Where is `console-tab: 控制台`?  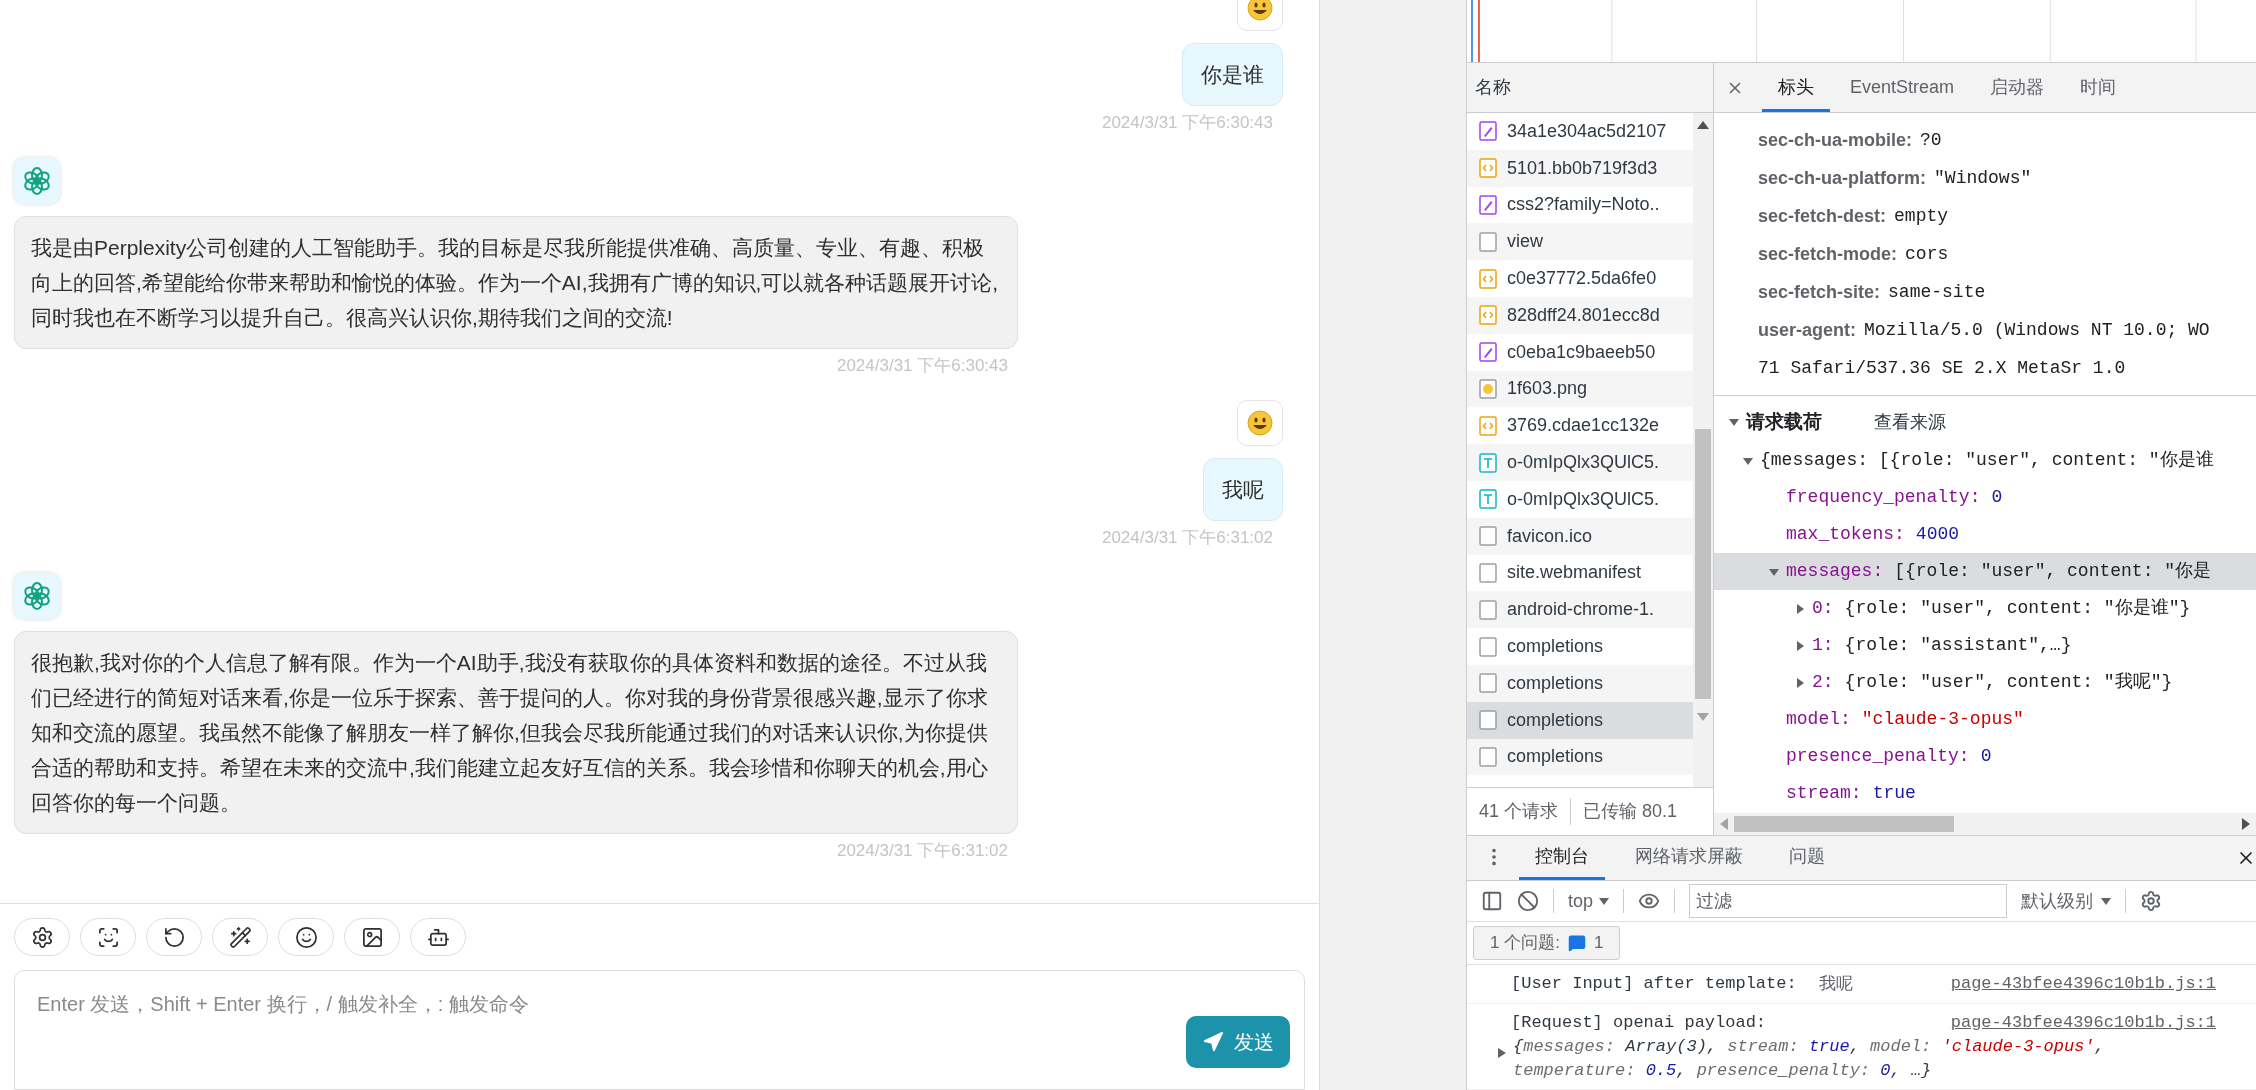 console-tab: 控制台 is located at coordinates (1562, 858).